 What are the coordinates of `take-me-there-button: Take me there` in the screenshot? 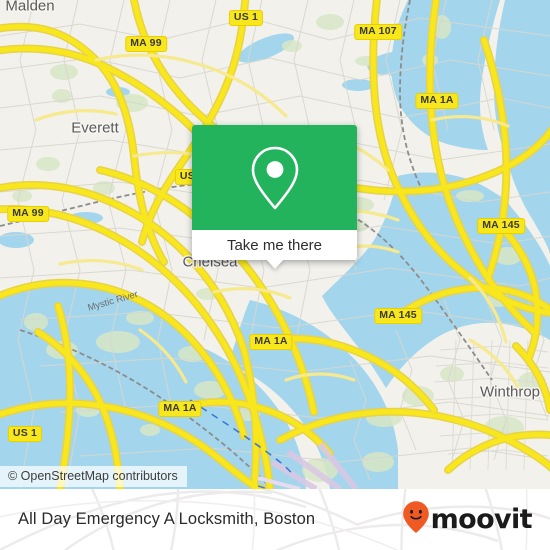 It's located at (274, 245).